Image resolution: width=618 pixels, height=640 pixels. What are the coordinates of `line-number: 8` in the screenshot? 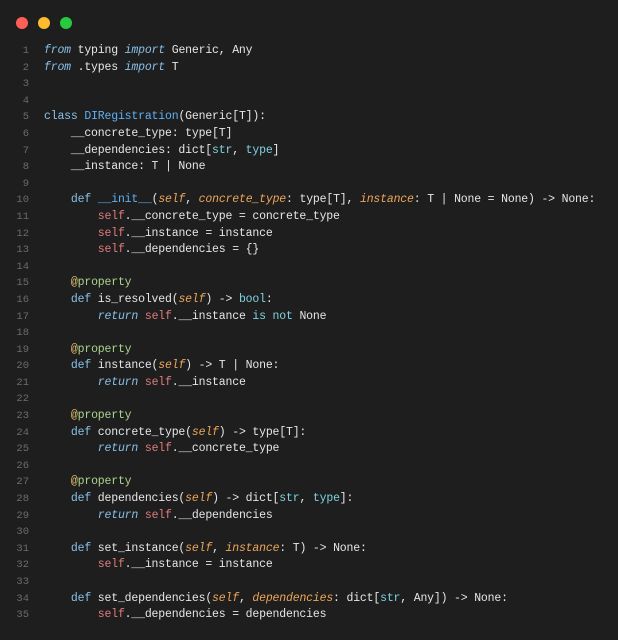 It's located at (25, 167).